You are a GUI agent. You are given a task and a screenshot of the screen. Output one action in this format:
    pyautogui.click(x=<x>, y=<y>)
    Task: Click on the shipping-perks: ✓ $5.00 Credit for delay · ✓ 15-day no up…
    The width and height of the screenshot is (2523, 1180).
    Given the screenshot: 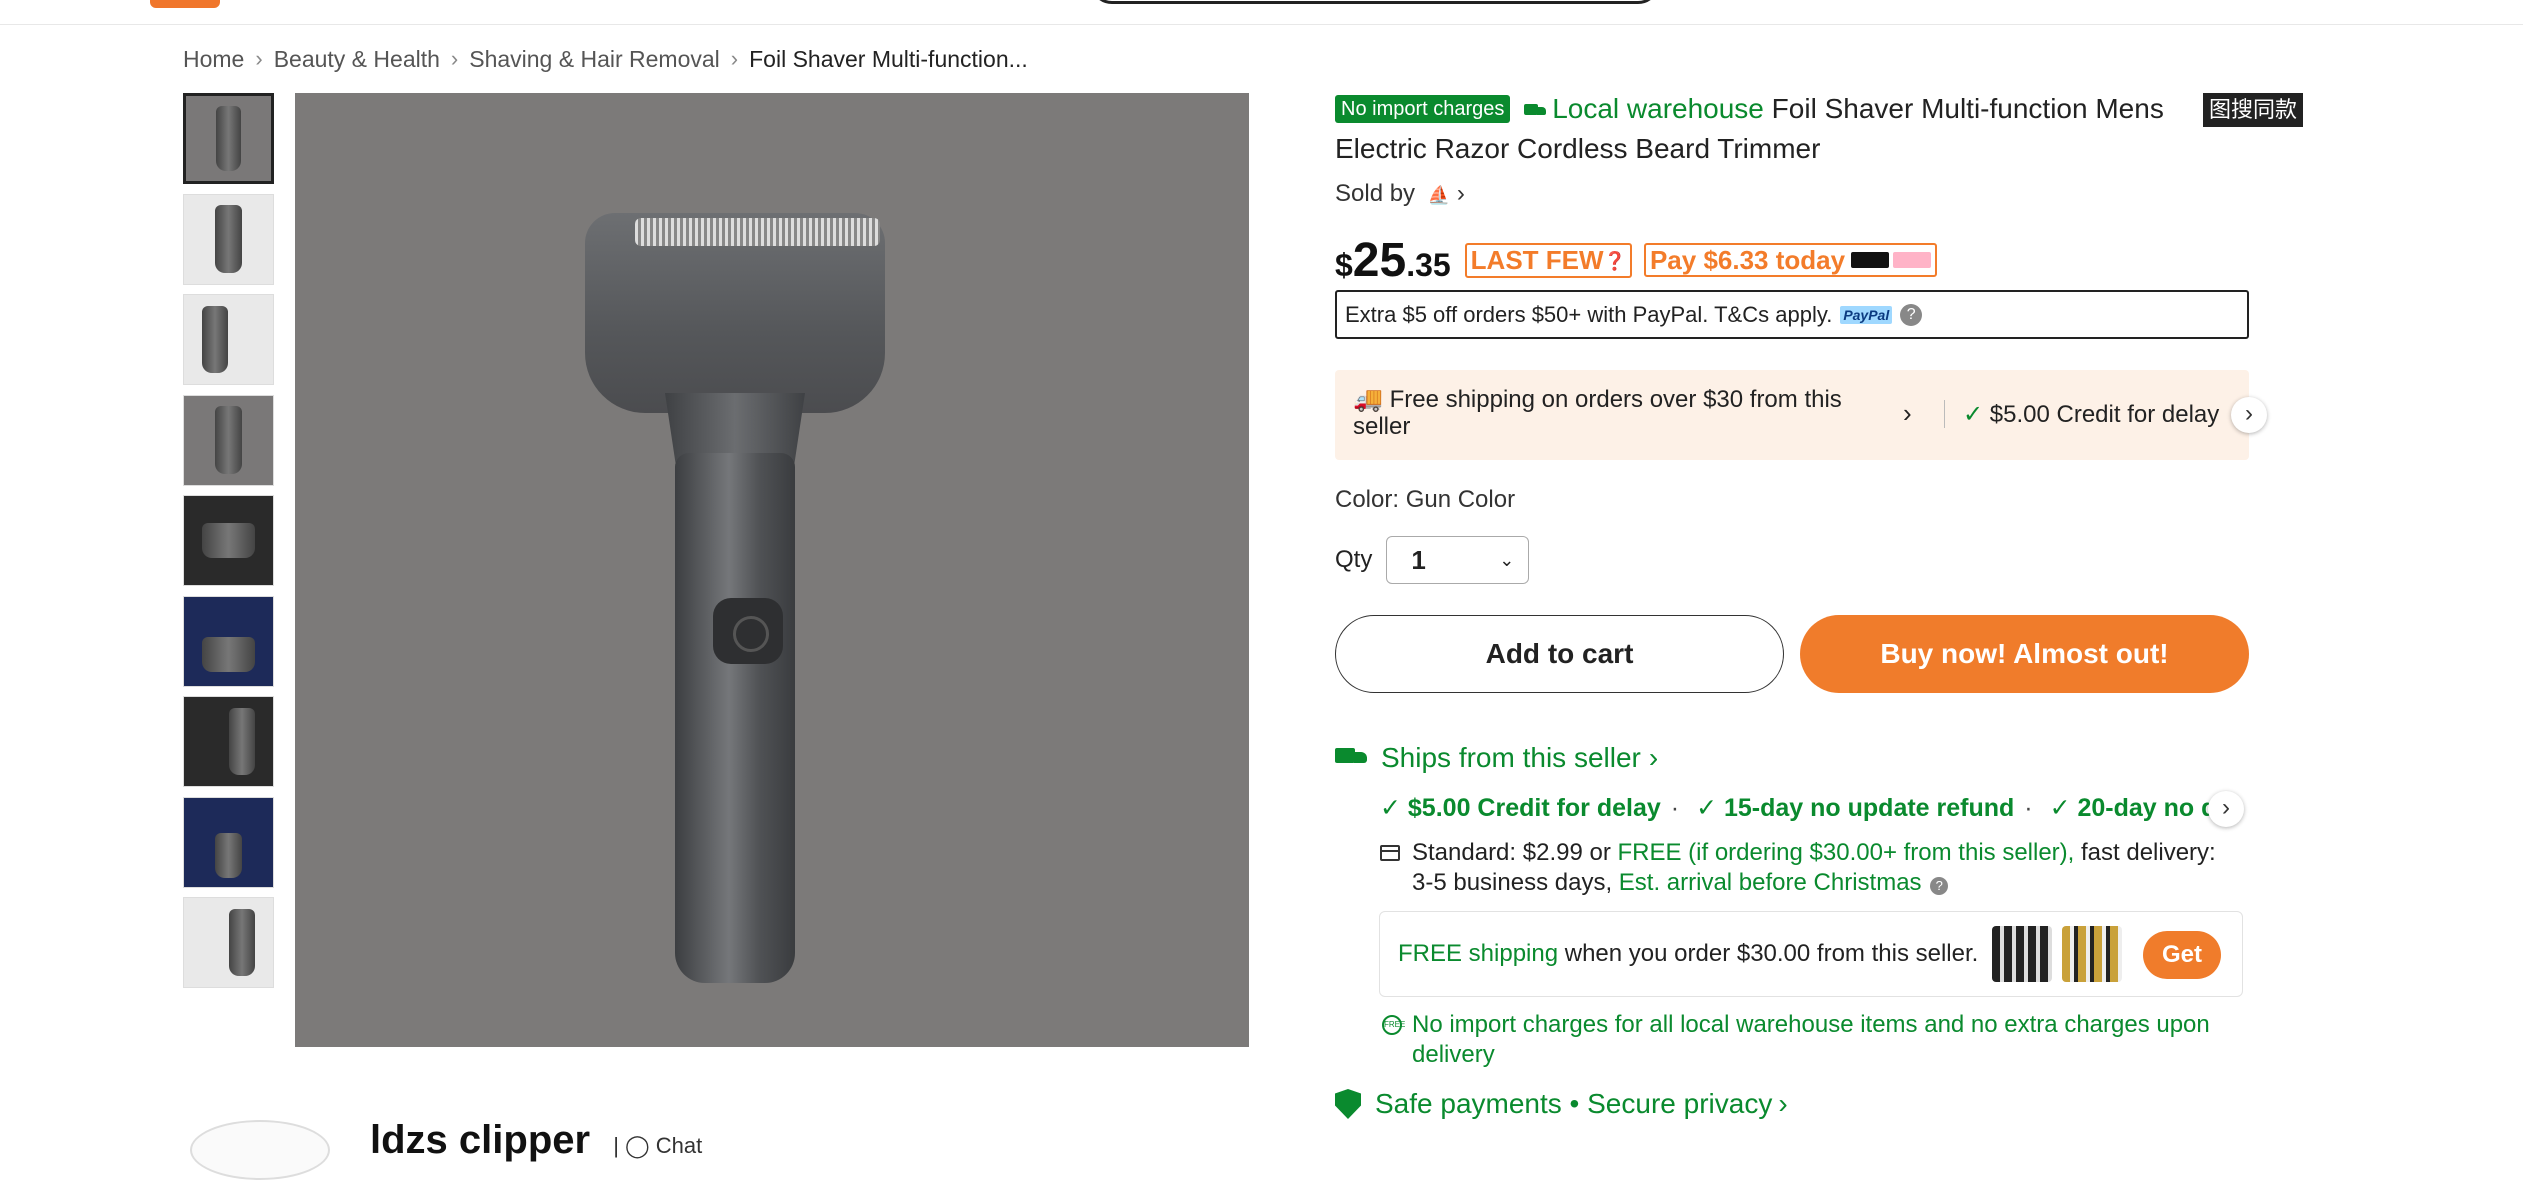 What is the action you would take?
    pyautogui.click(x=1795, y=811)
    